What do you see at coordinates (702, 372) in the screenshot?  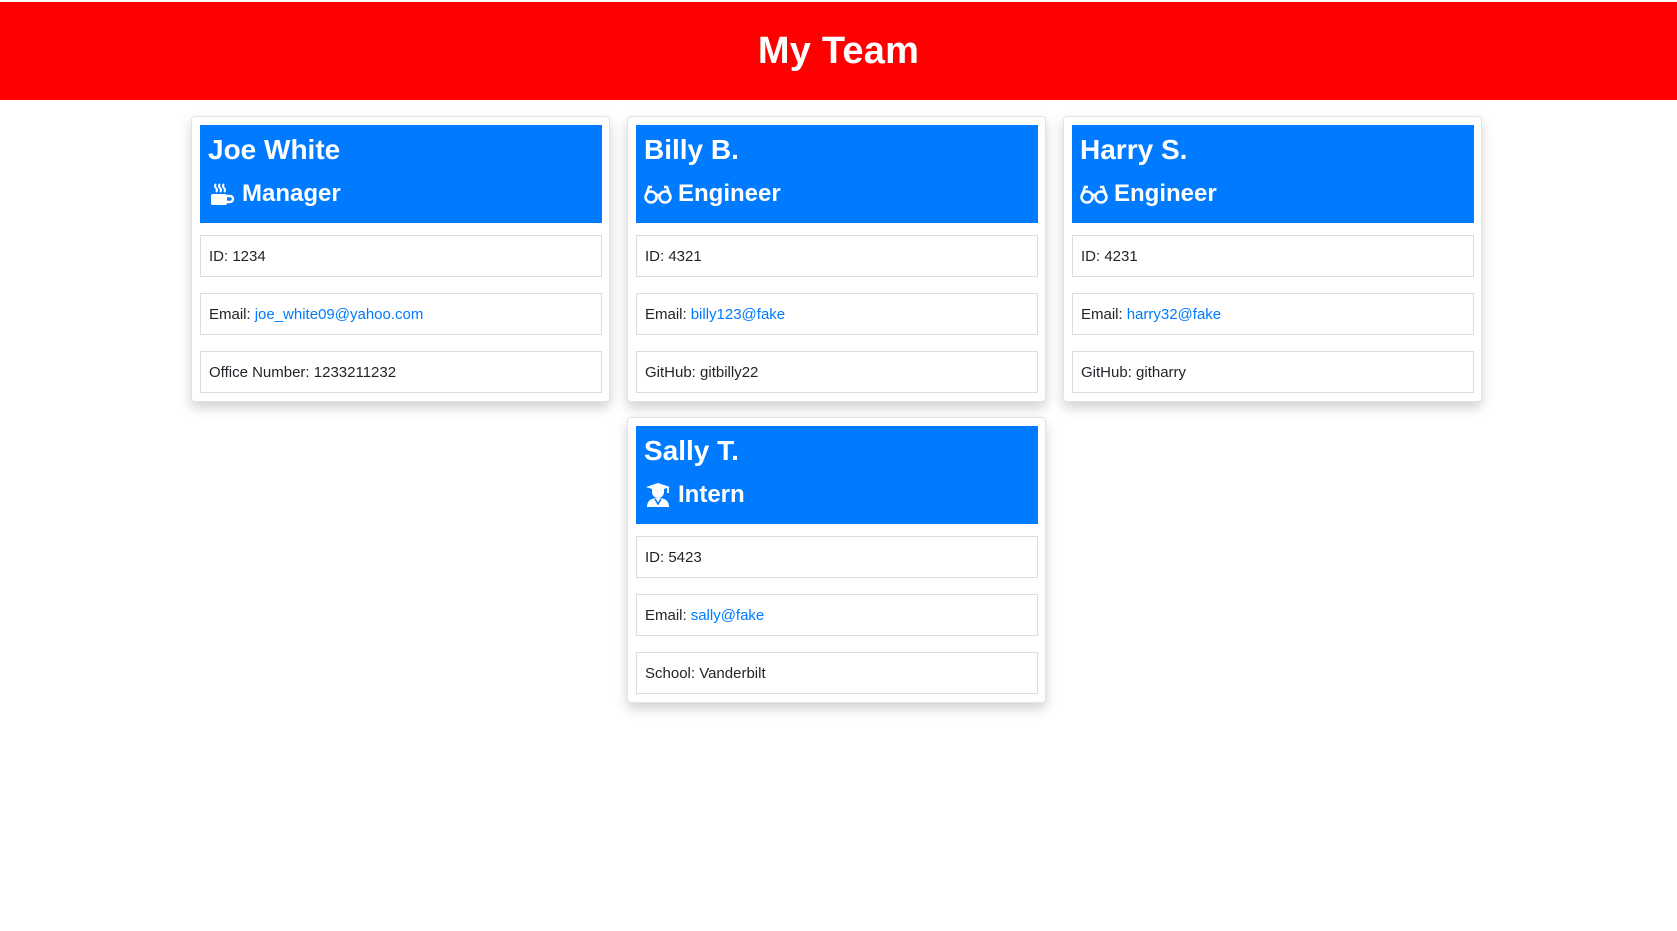 I see `github-text: GitHub: gitbilly22` at bounding box center [702, 372].